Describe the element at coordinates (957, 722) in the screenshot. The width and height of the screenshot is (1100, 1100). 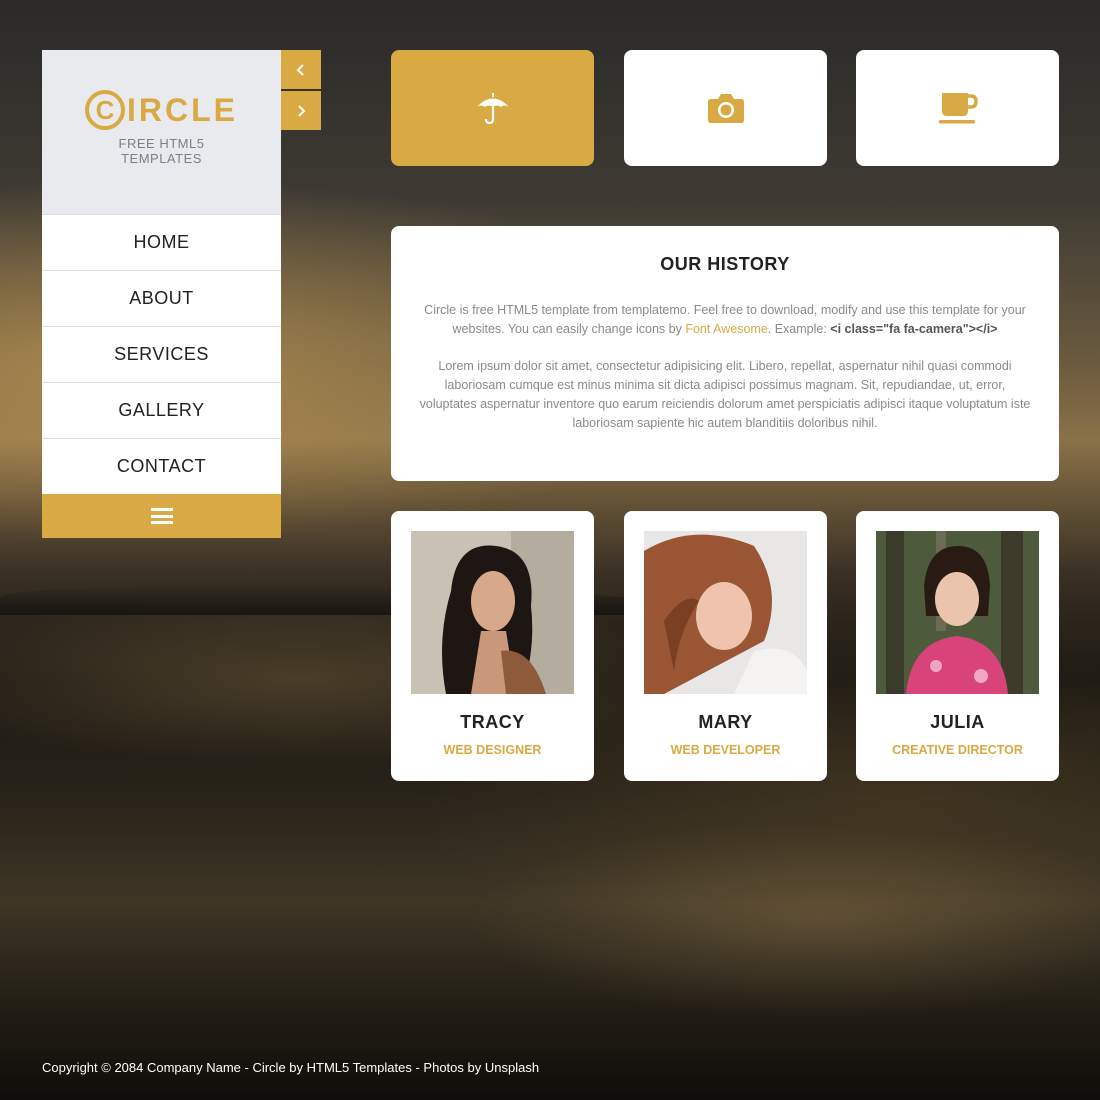
I see `team-name-julia: JULIA` at that location.